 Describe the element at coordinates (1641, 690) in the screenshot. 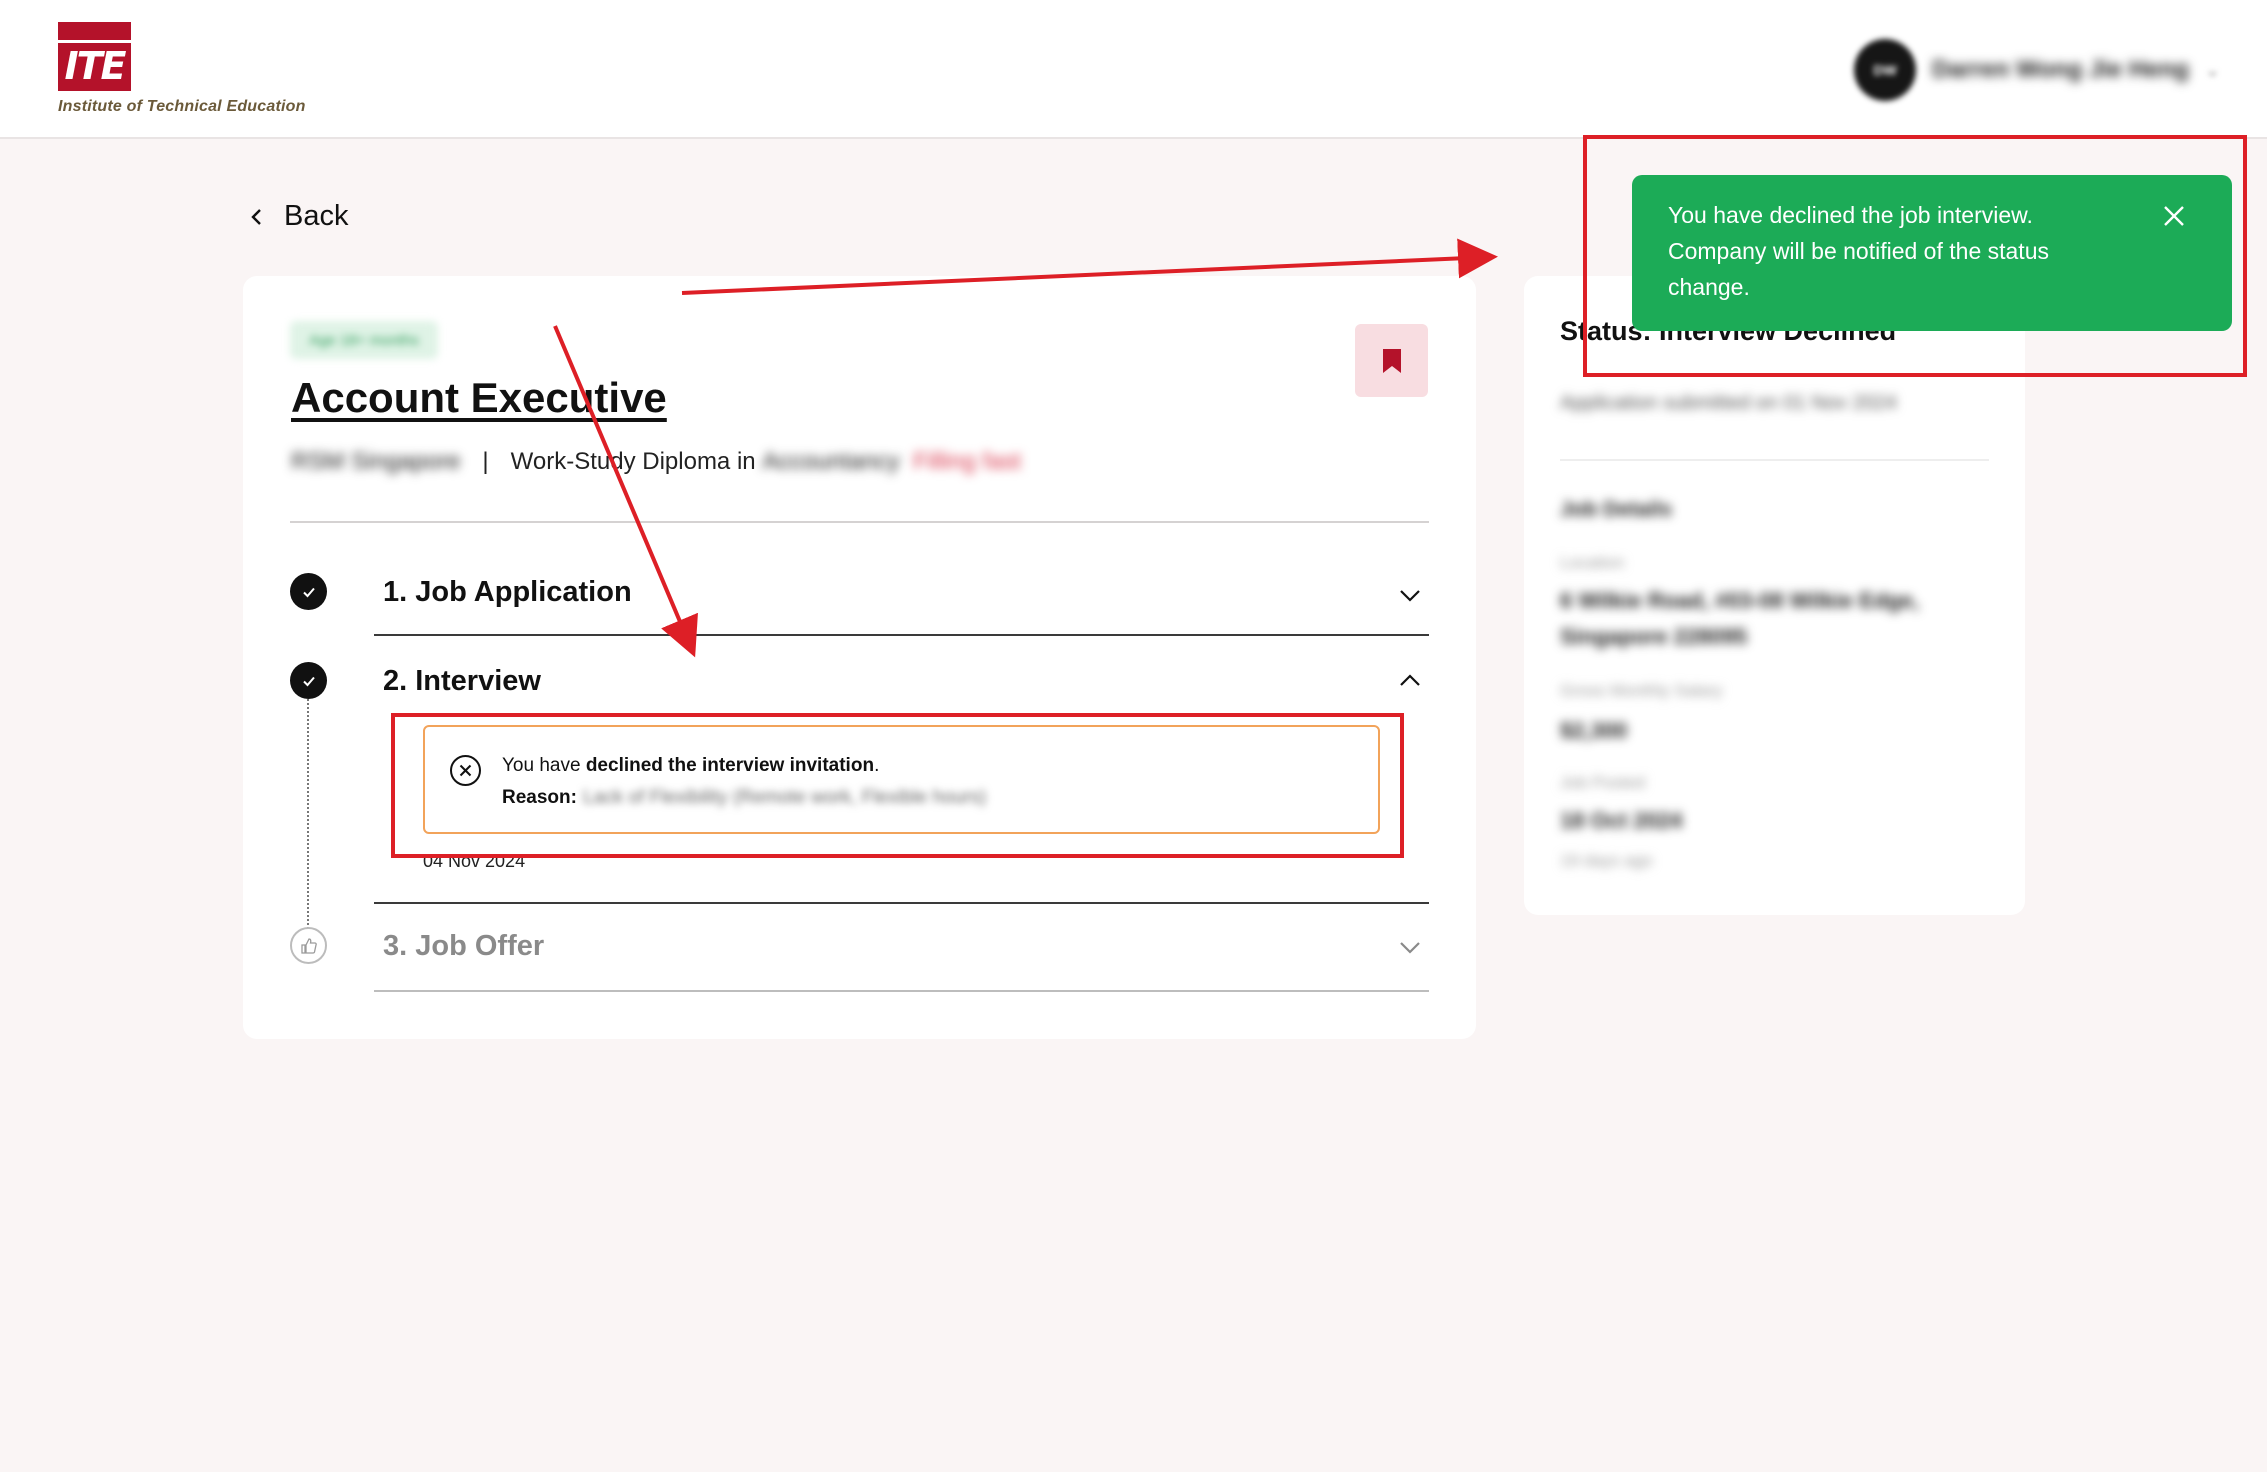

I see `salary-label: Gross Monthly Salary` at that location.